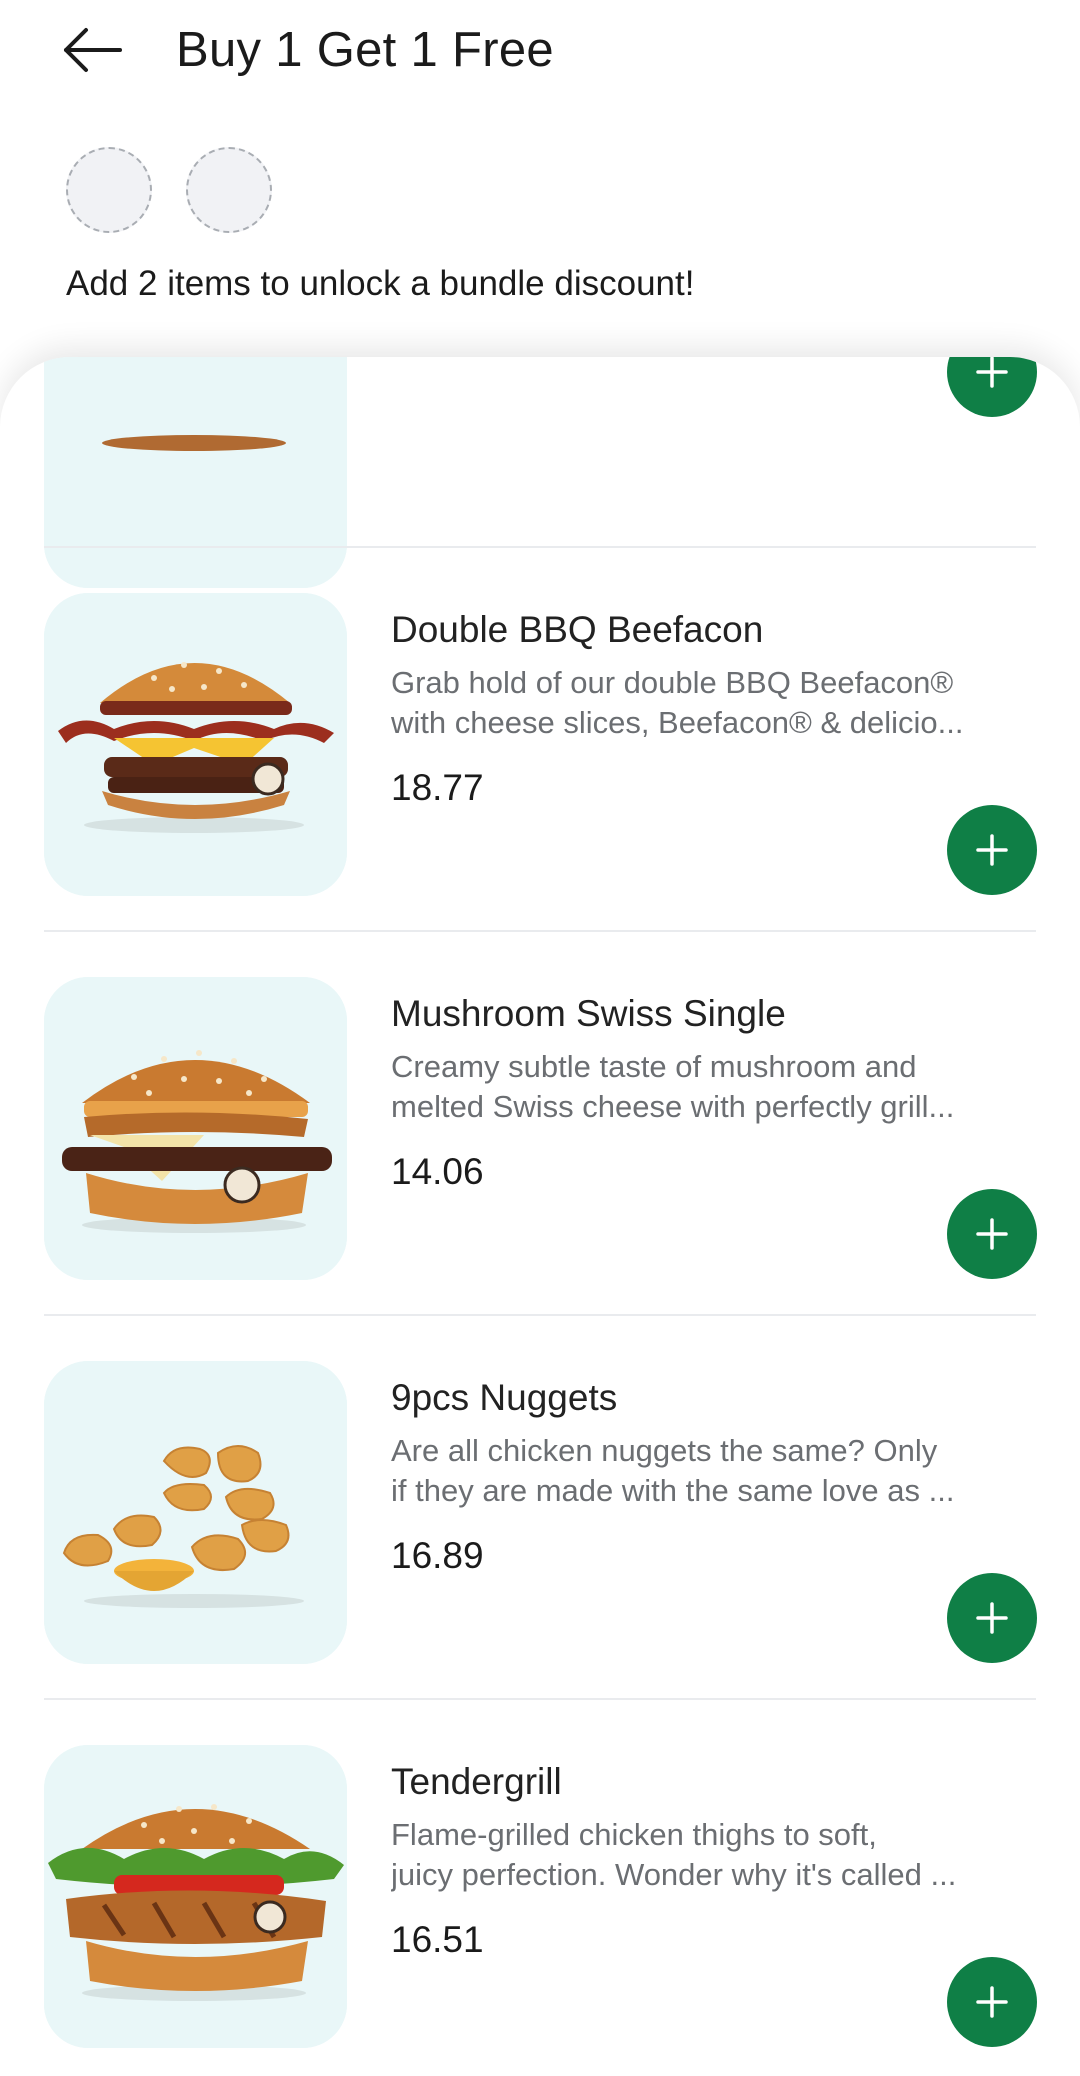 The width and height of the screenshot is (1080, 2076). I want to click on arrow-left-icon, so click(93, 50).